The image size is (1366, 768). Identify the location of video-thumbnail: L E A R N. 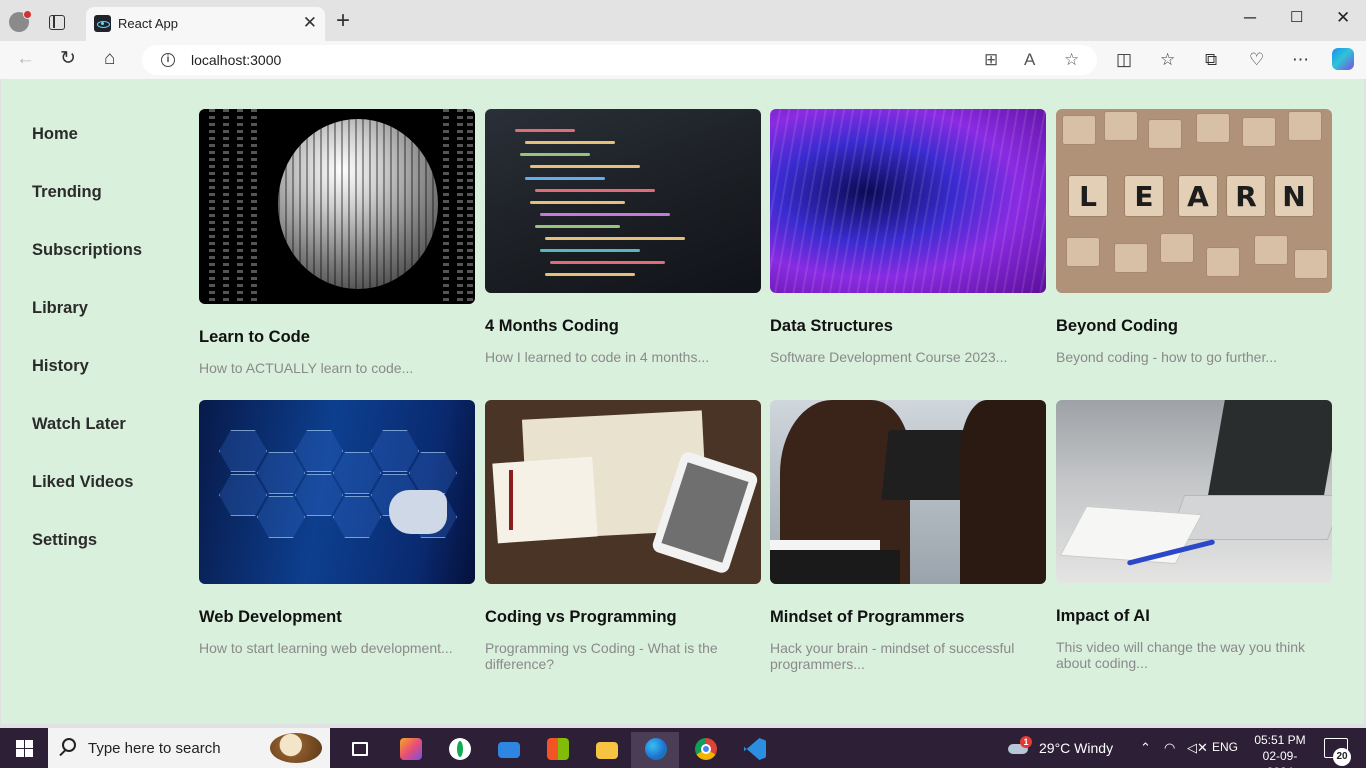
(1194, 201).